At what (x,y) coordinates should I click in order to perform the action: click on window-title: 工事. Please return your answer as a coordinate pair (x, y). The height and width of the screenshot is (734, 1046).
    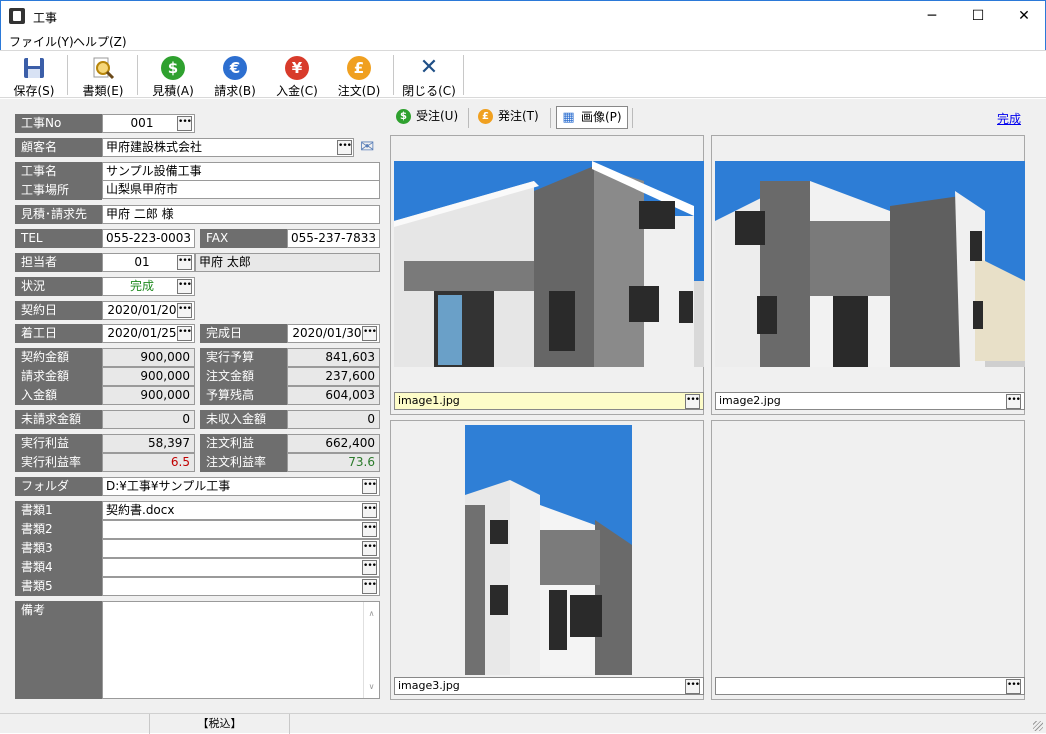
    Looking at the image, I should click on (45, 18).